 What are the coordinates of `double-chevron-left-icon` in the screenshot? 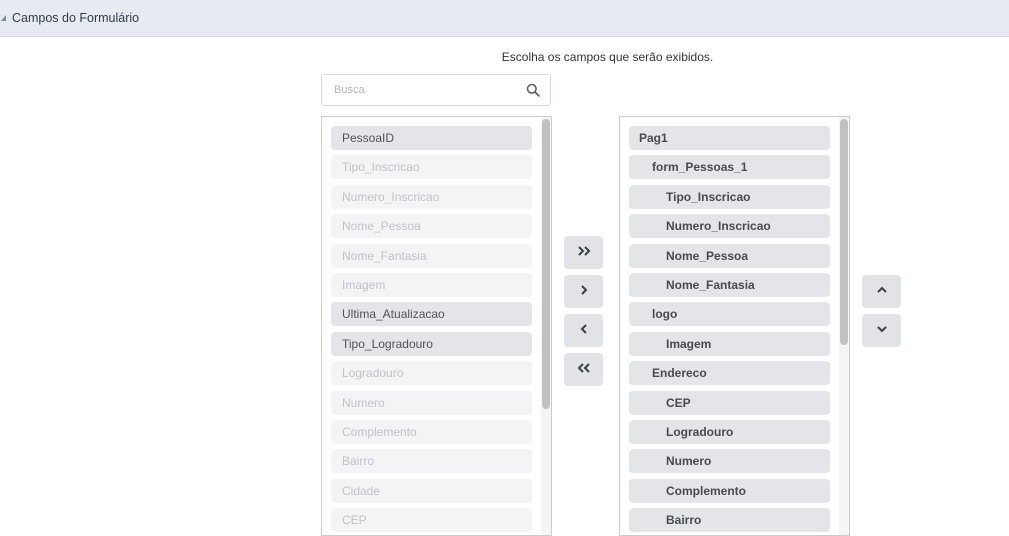 It's located at (583, 368).